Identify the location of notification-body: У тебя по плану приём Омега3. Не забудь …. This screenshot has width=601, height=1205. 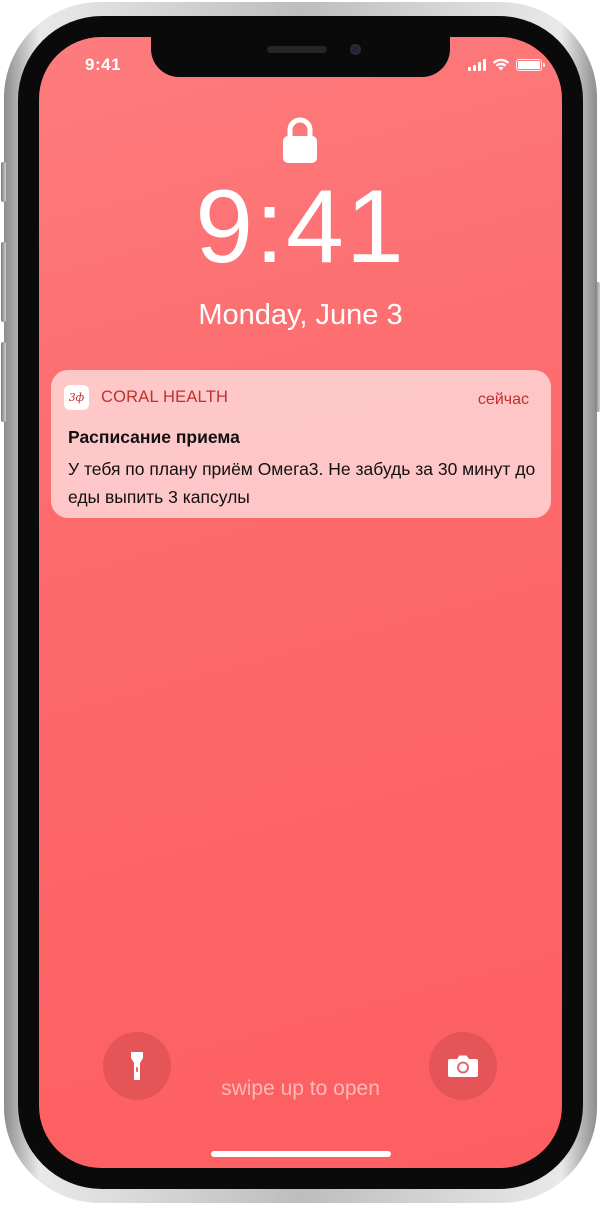
(302, 483).